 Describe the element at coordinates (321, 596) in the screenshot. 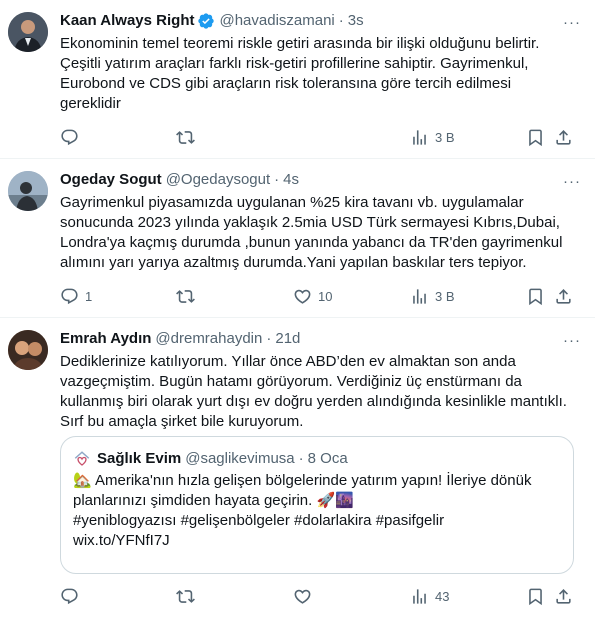

I see `tweet-actions: 43` at that location.